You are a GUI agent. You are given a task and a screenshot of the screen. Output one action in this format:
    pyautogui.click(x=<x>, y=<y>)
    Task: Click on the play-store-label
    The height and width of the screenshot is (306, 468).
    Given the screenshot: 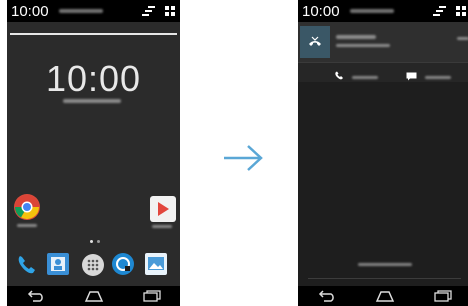 What is the action you would take?
    pyautogui.click(x=162, y=226)
    